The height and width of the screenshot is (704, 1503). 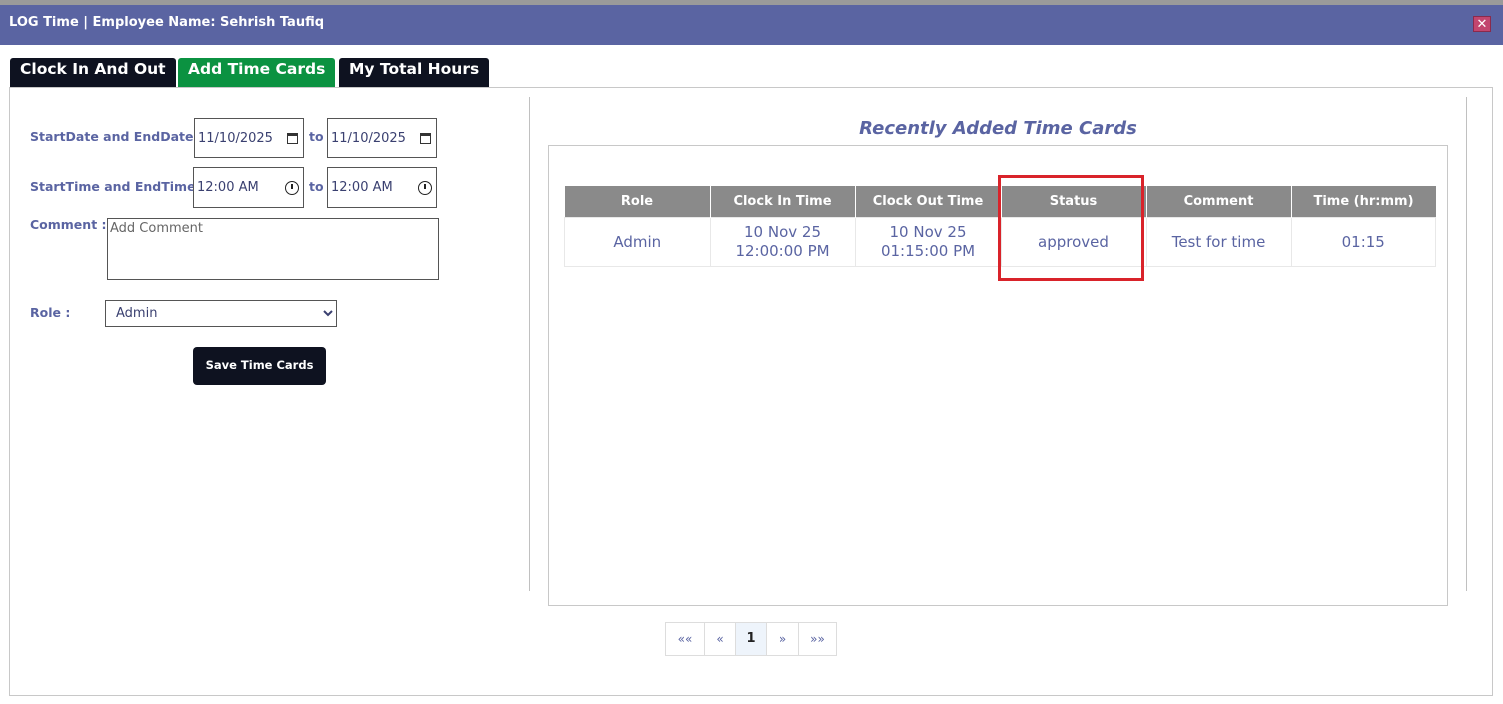 What do you see at coordinates (221, 313) in the screenshot?
I see `role-select: Admin` at bounding box center [221, 313].